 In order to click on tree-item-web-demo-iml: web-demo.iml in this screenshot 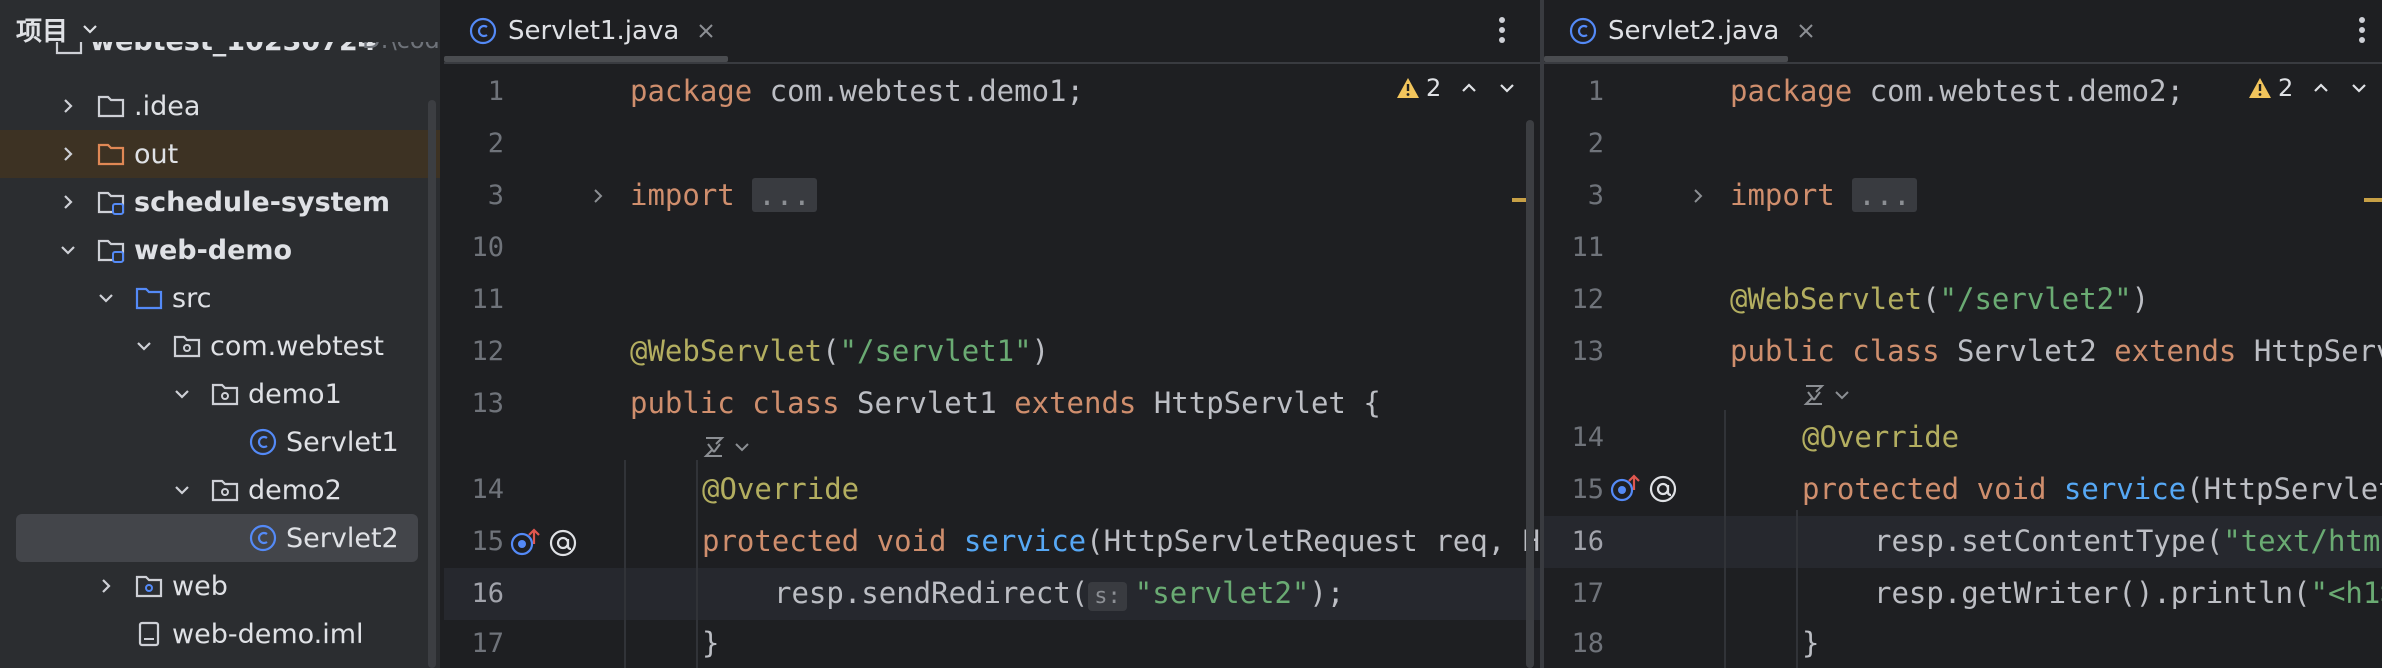, I will do `click(220, 634)`.